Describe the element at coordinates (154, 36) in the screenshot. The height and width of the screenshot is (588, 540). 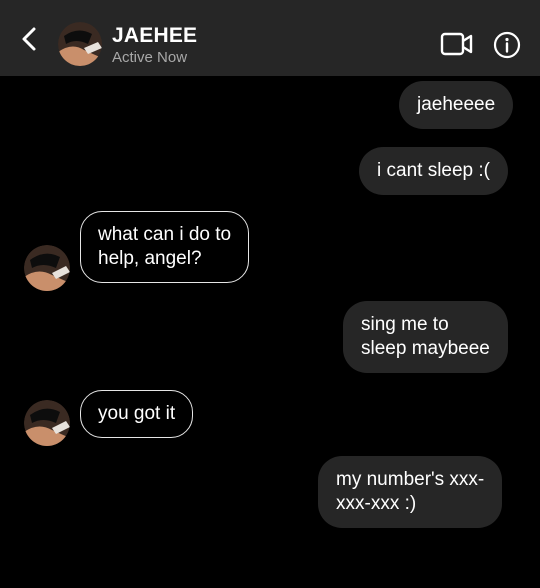
I see `contact-name: JAEHEE` at that location.